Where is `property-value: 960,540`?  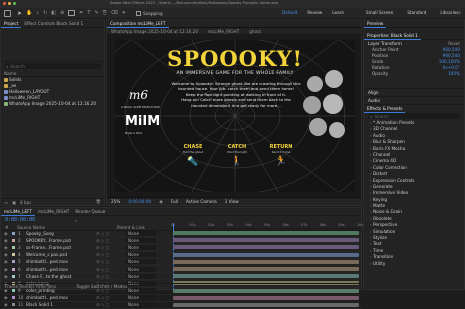 property-value: 960,540 is located at coordinates (451, 55).